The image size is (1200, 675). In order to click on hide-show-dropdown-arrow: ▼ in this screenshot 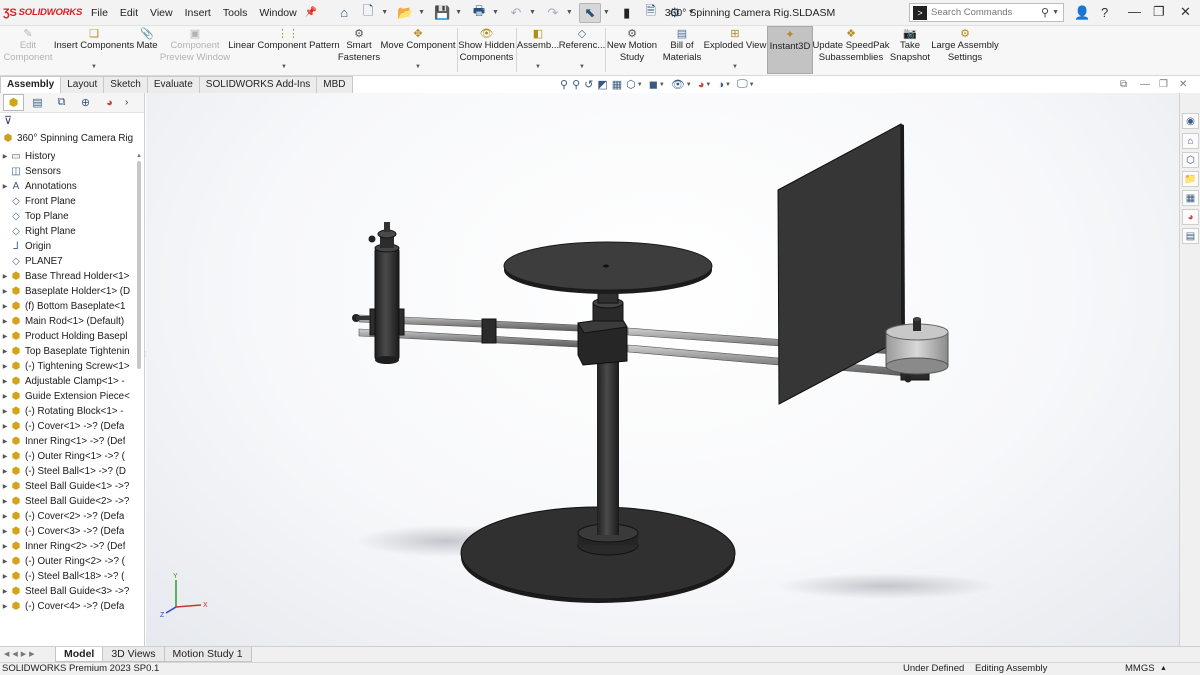, I will do `click(689, 85)`.